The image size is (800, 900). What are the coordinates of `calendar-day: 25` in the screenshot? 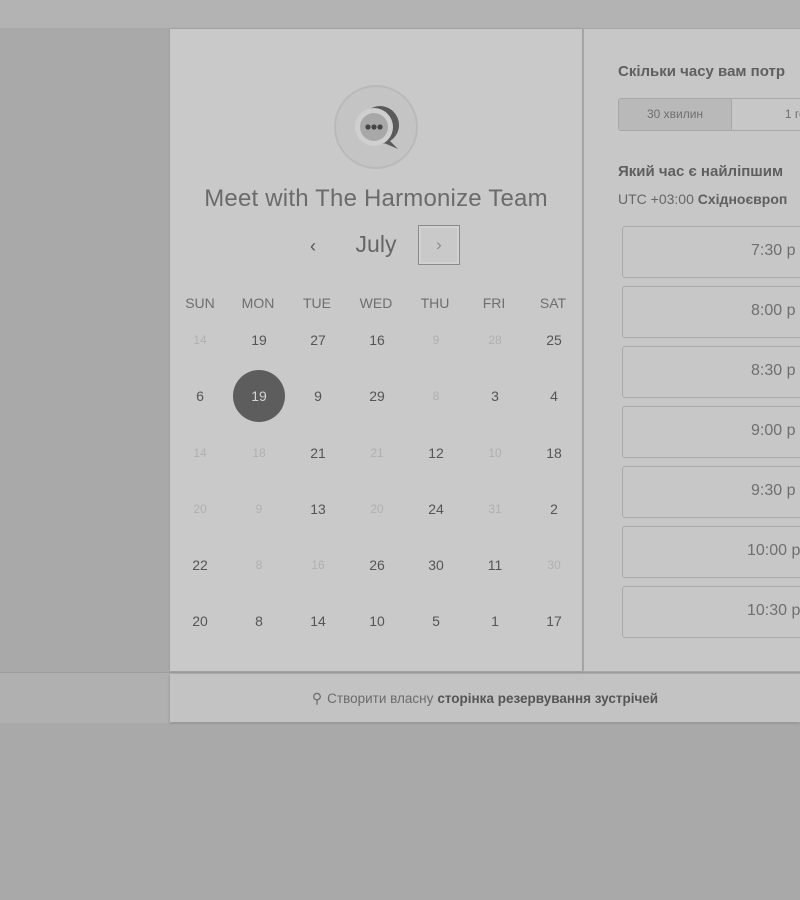 It's located at (554, 340).